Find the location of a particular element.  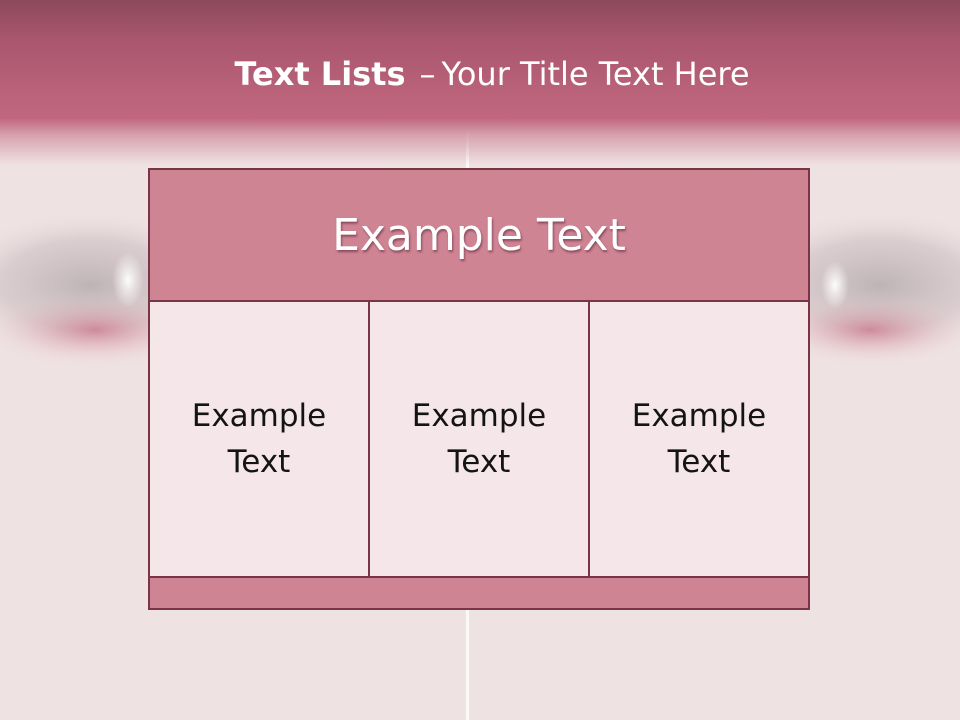

diagram-cell-2-text: Example Text is located at coordinates (479, 439).